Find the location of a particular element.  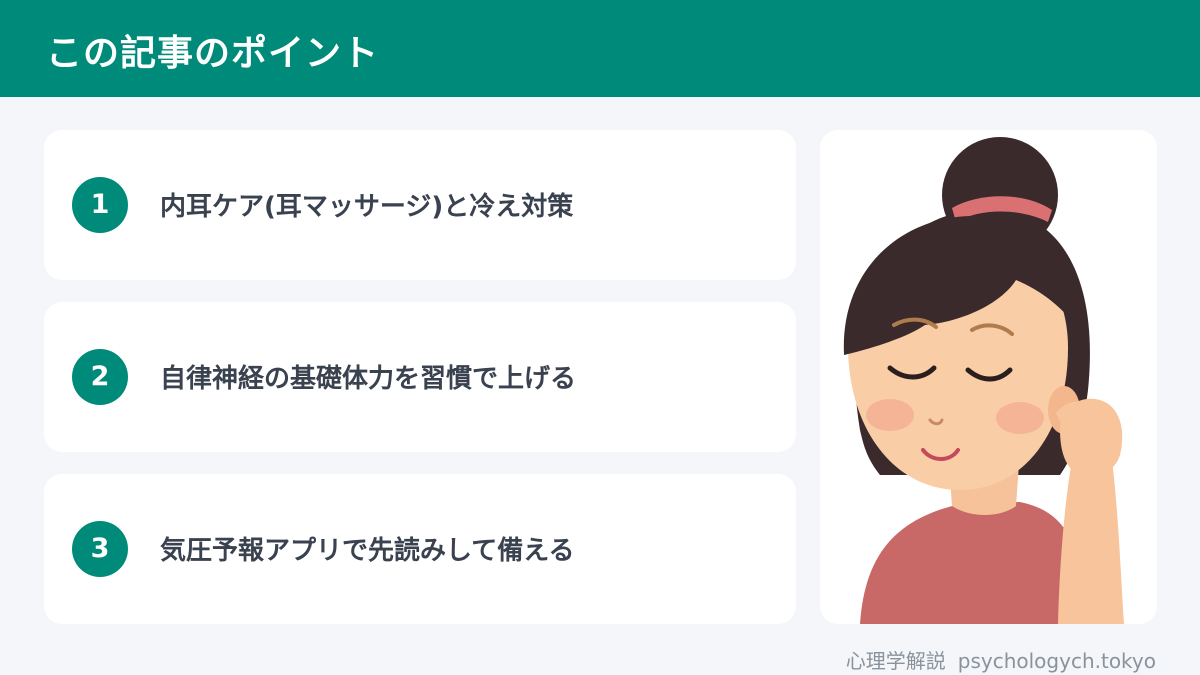

footer-credit: 心理学解説 psychologych.tokyo is located at coordinates (1001, 659).